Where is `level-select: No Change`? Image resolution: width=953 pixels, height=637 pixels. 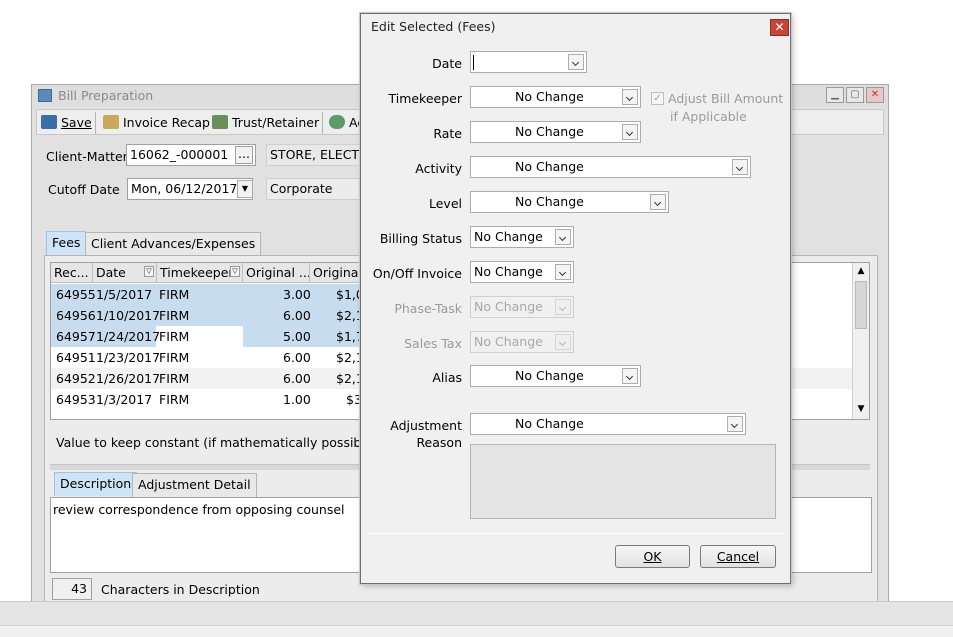
level-select: No Change is located at coordinates (569, 202).